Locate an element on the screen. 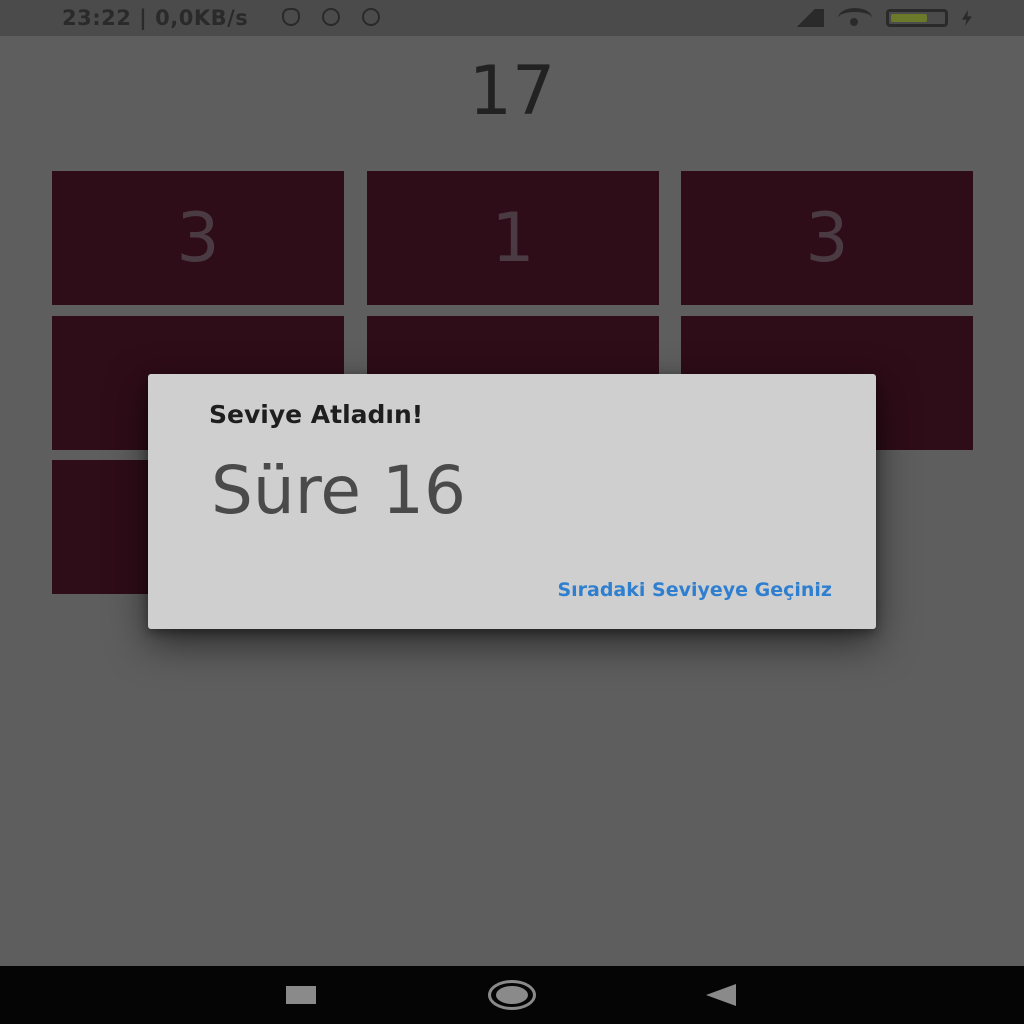  battery-level is located at coordinates (909, 18).